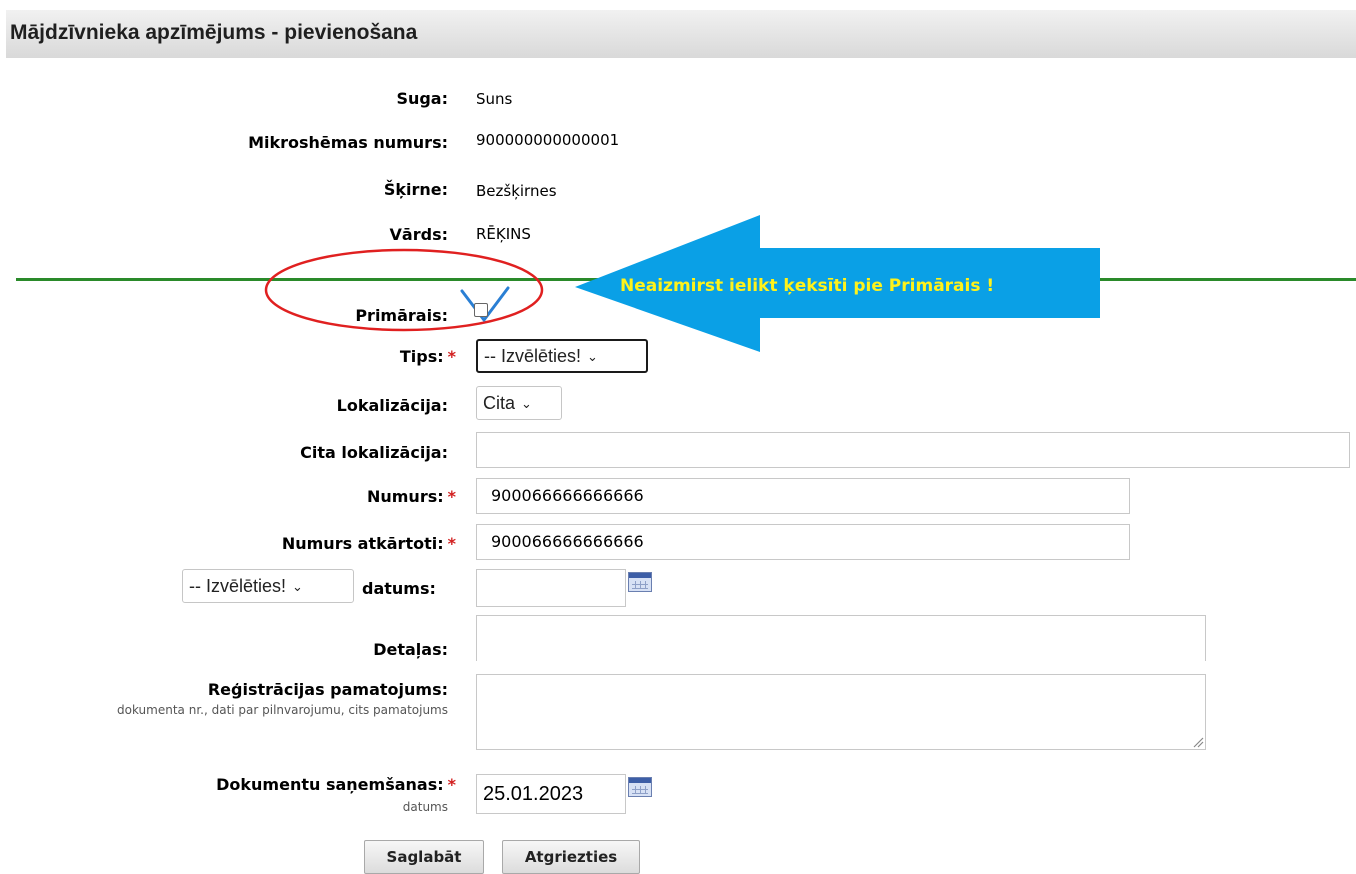  What do you see at coordinates (401, 315) in the screenshot?
I see `primary-label: Primārais:` at bounding box center [401, 315].